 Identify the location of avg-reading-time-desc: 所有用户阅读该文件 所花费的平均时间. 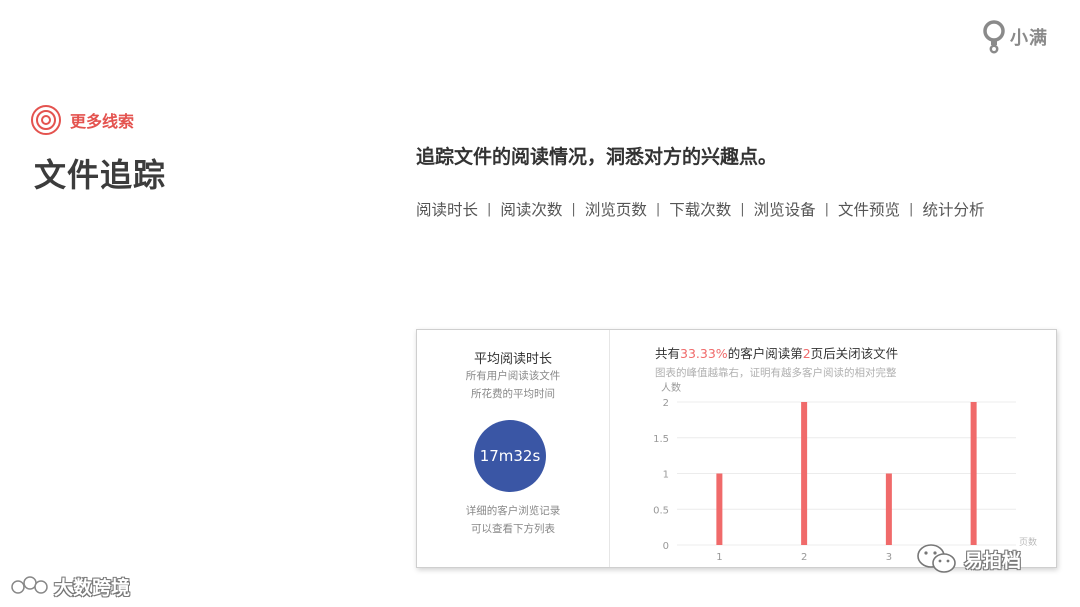
(513, 385).